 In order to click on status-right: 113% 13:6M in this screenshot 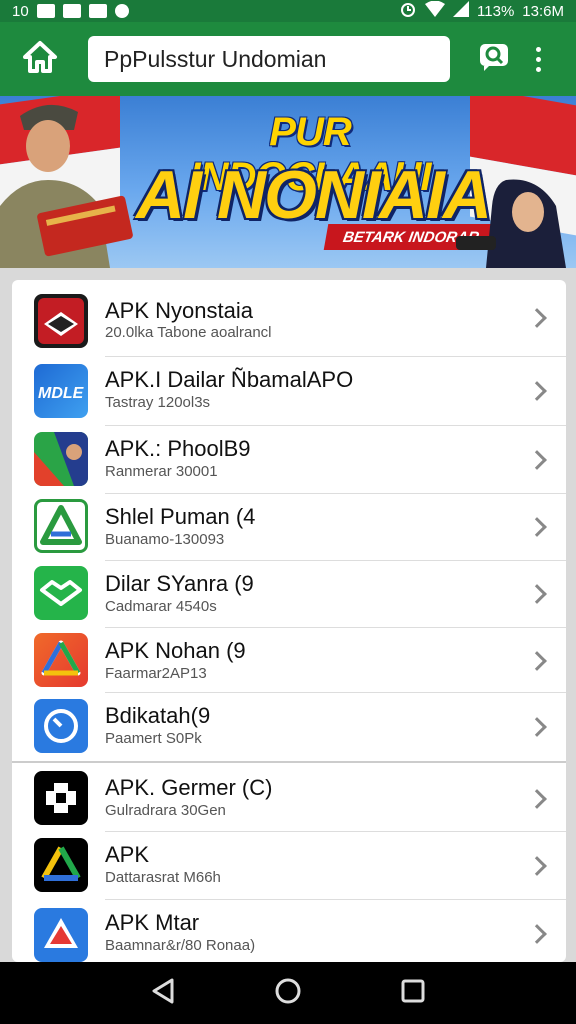, I will do `click(481, 11)`.